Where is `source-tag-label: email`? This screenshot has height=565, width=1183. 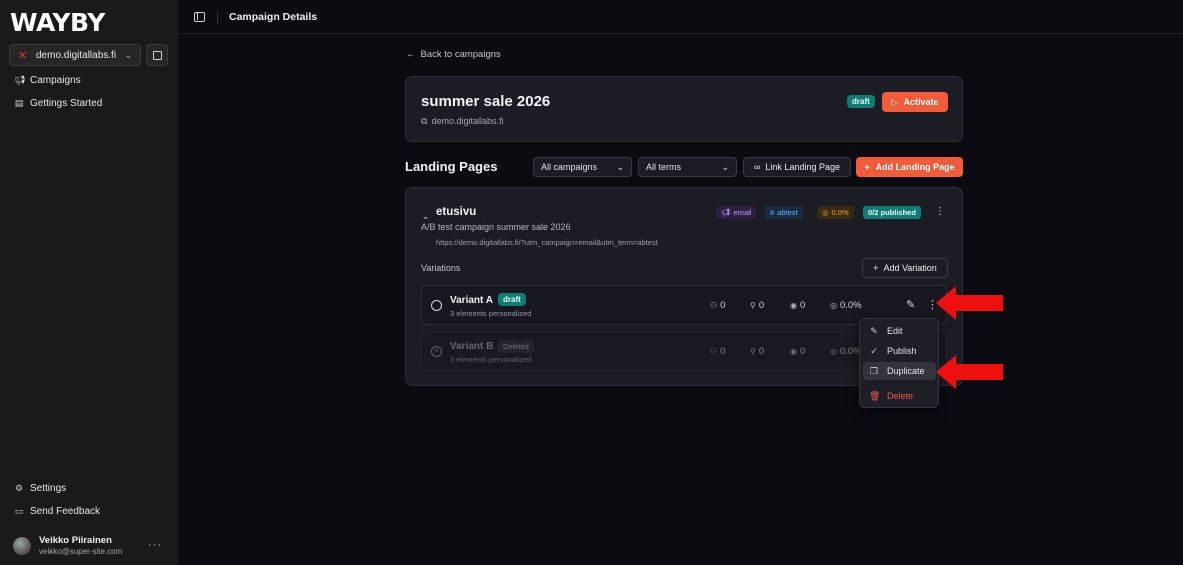
source-tag-label: email is located at coordinates (742, 212).